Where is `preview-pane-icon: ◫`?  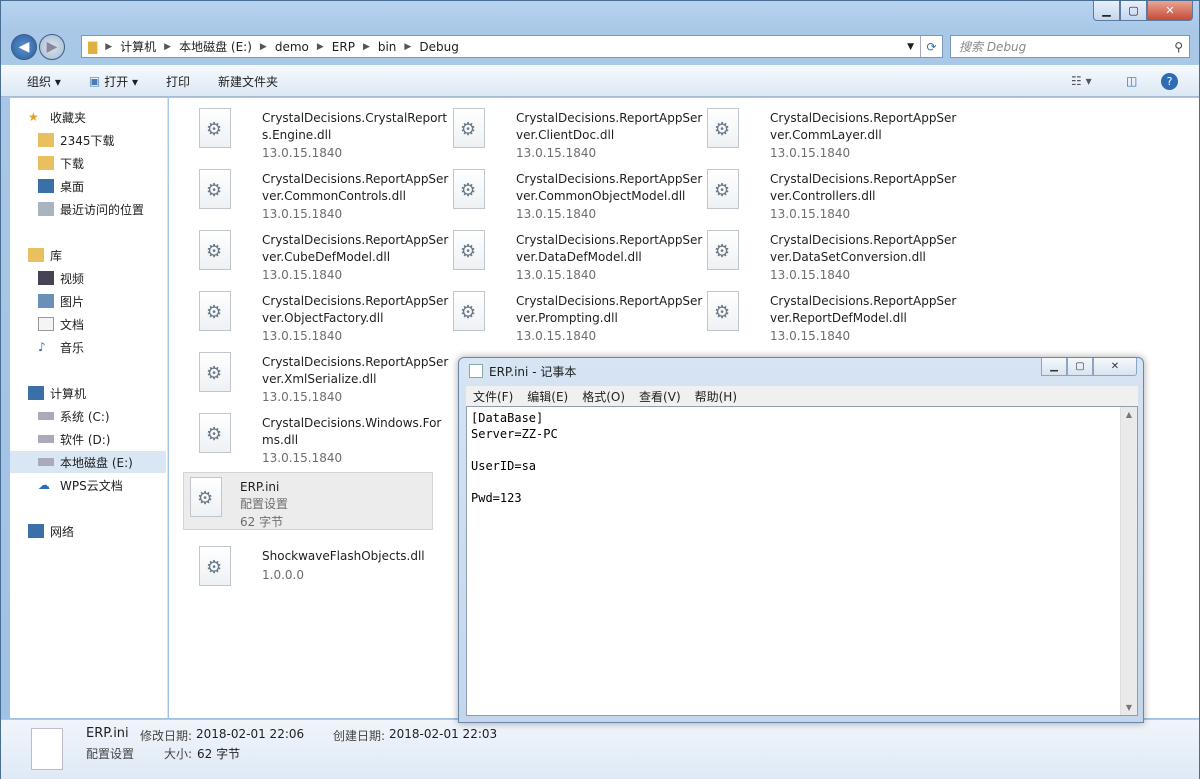
preview-pane-icon: ◫ is located at coordinates (1131, 81).